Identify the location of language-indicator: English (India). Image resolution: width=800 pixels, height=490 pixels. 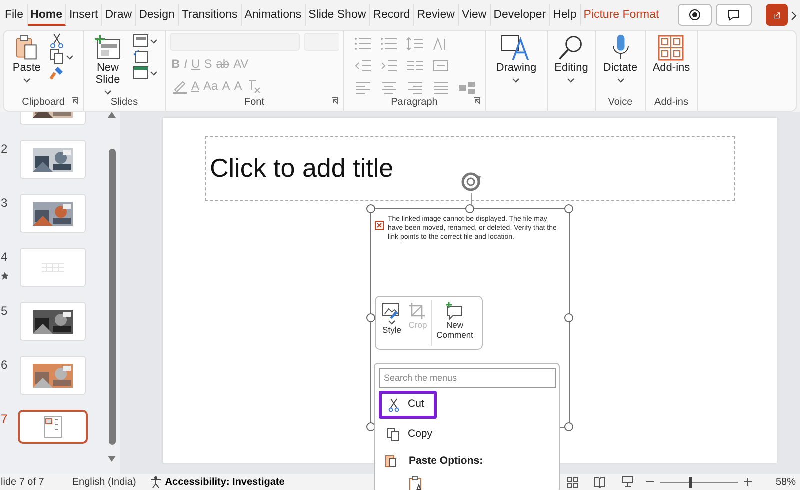
(104, 483).